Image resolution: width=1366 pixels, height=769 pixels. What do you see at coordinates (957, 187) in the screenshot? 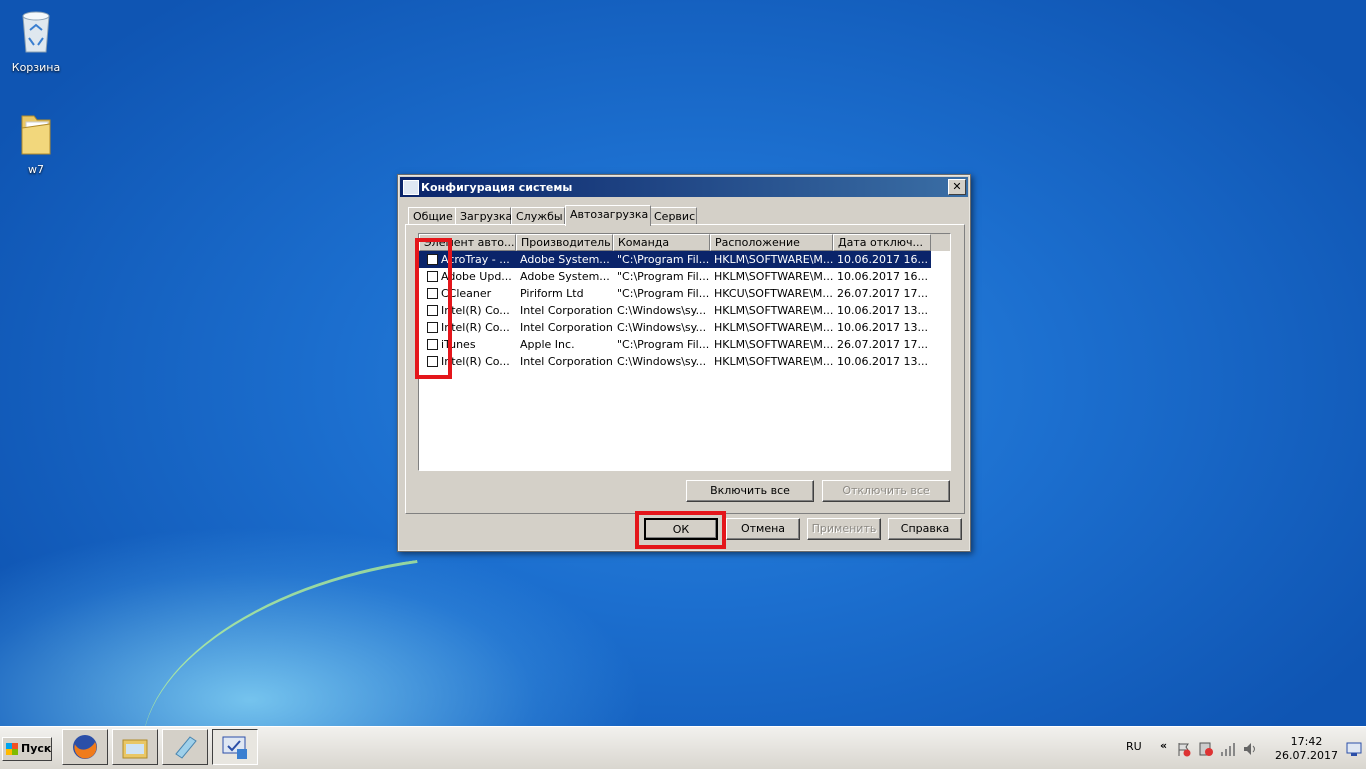
I see `close-button: ✕` at bounding box center [957, 187].